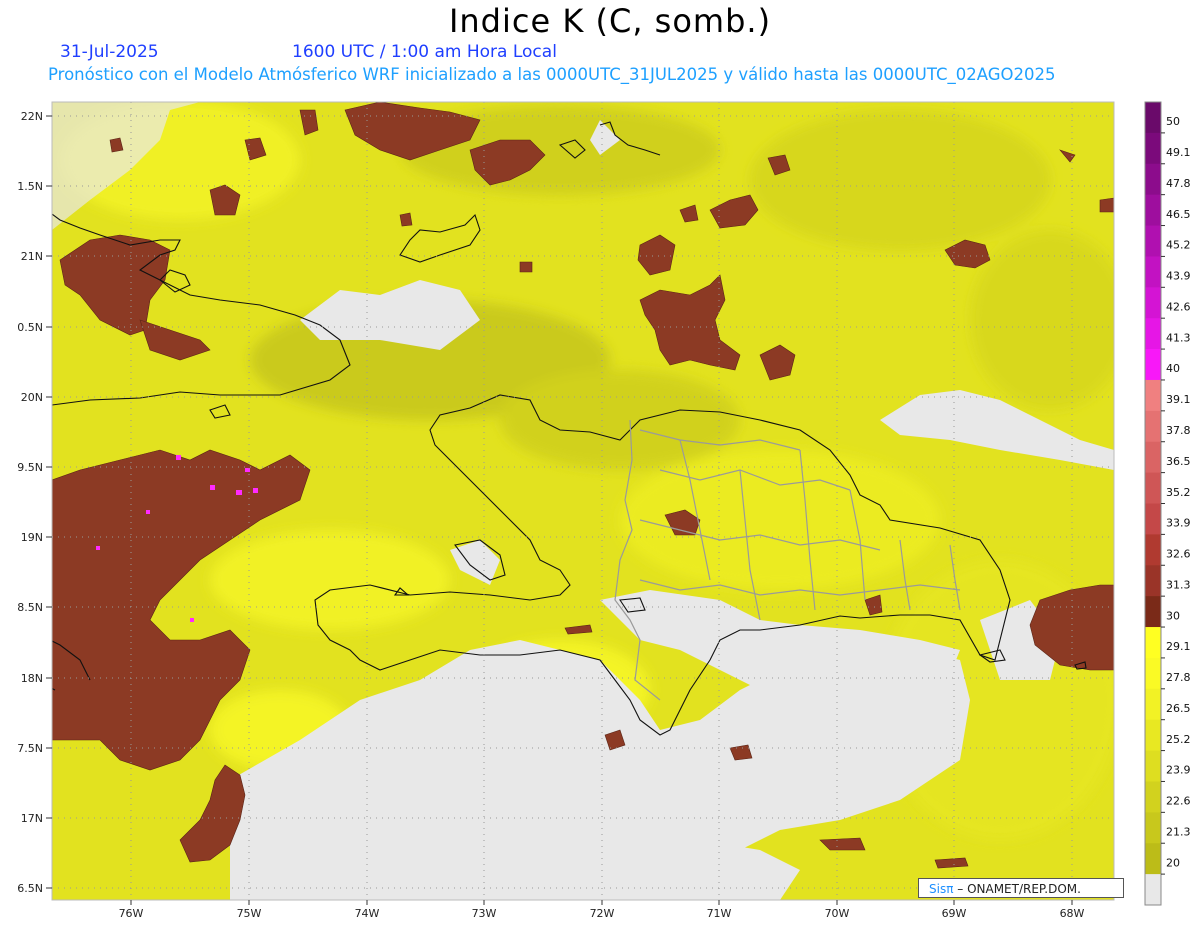 This screenshot has width=1200, height=927. What do you see at coordinates (941, 889) in the screenshot?
I see `sispi-logo: Sisπ` at bounding box center [941, 889].